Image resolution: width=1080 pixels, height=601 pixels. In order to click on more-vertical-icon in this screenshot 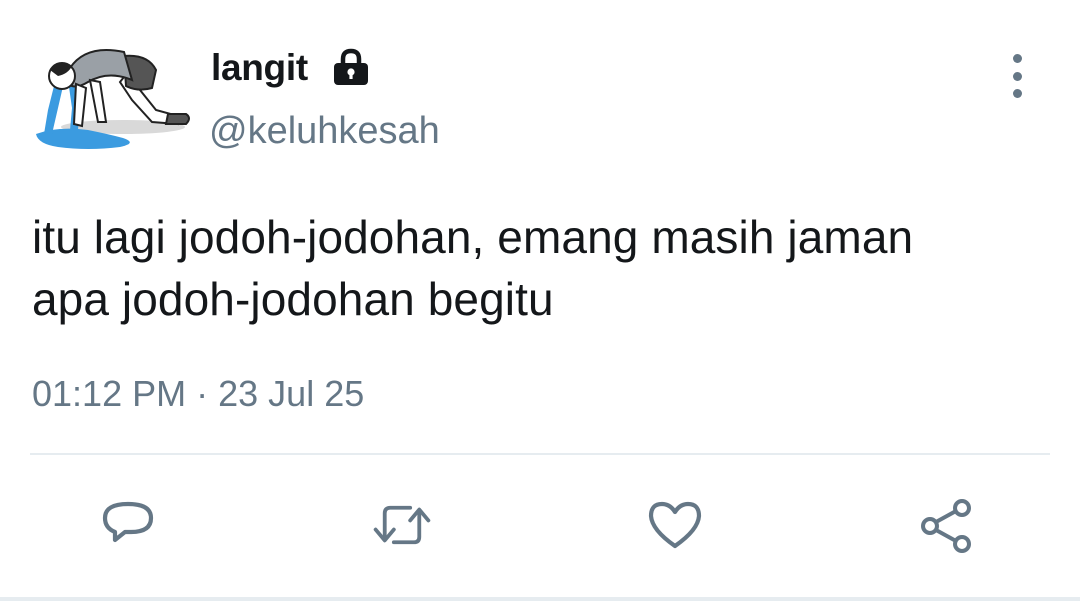, I will do `click(1017, 76)`.